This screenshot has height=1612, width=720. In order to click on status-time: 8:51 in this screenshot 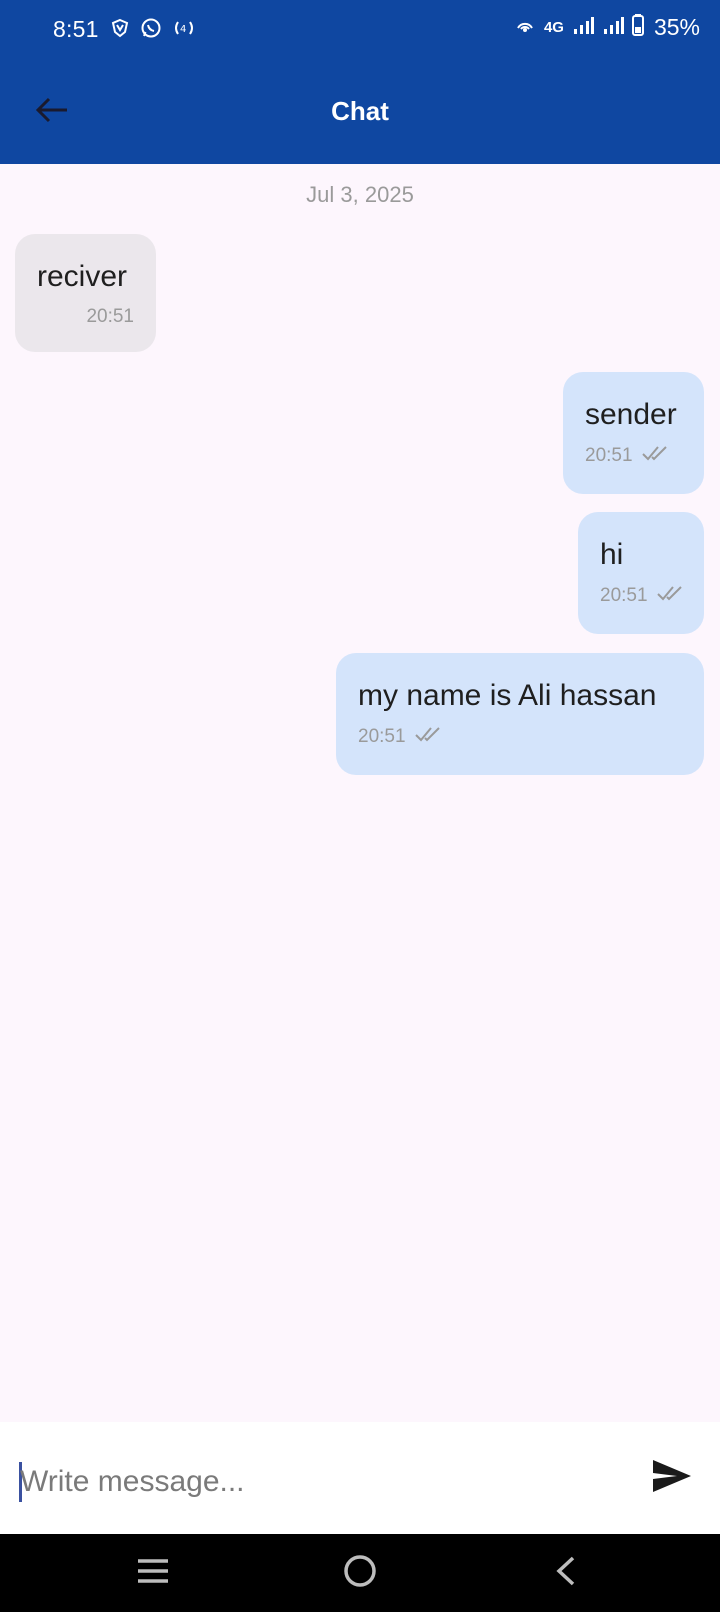, I will do `click(76, 29)`.